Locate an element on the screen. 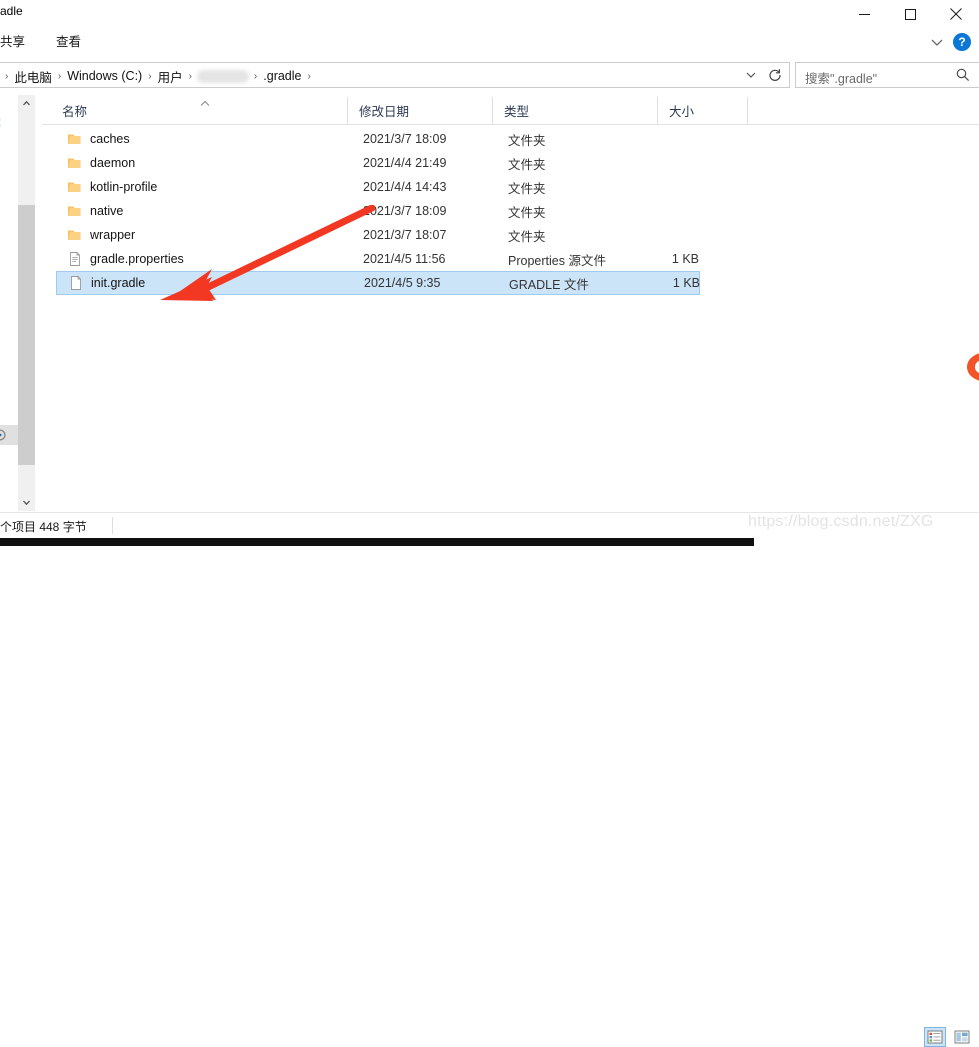  sort-asc-glyph is located at coordinates (205, 103).